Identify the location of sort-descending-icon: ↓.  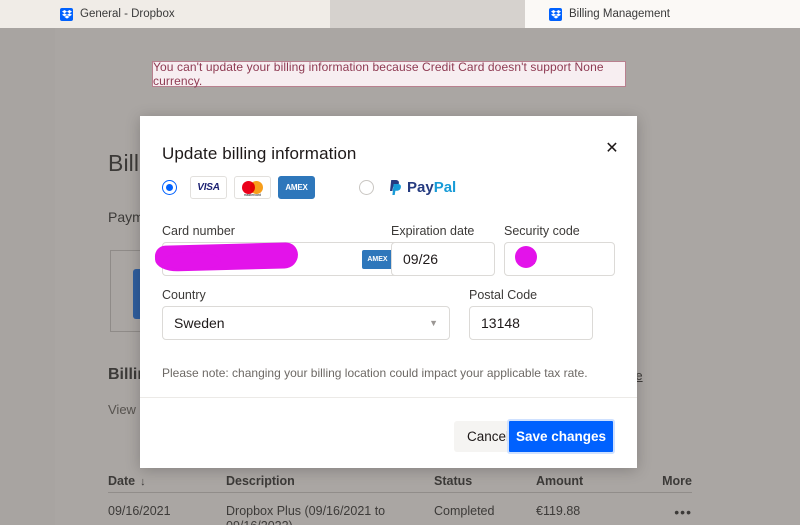
(143, 482).